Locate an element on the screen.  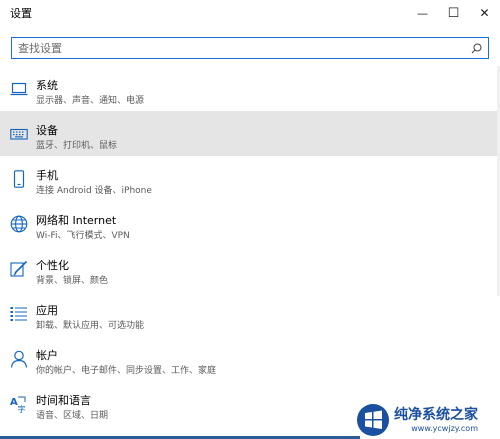
window-title: 设置 is located at coordinates (21, 13).